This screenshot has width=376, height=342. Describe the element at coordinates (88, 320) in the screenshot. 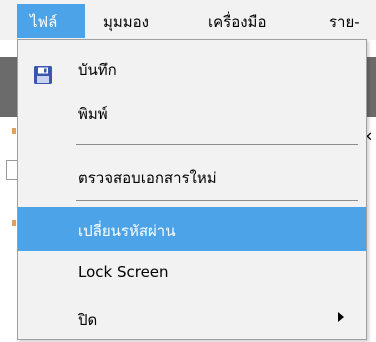

I see `menu-item-close-label: ปิด` at that location.